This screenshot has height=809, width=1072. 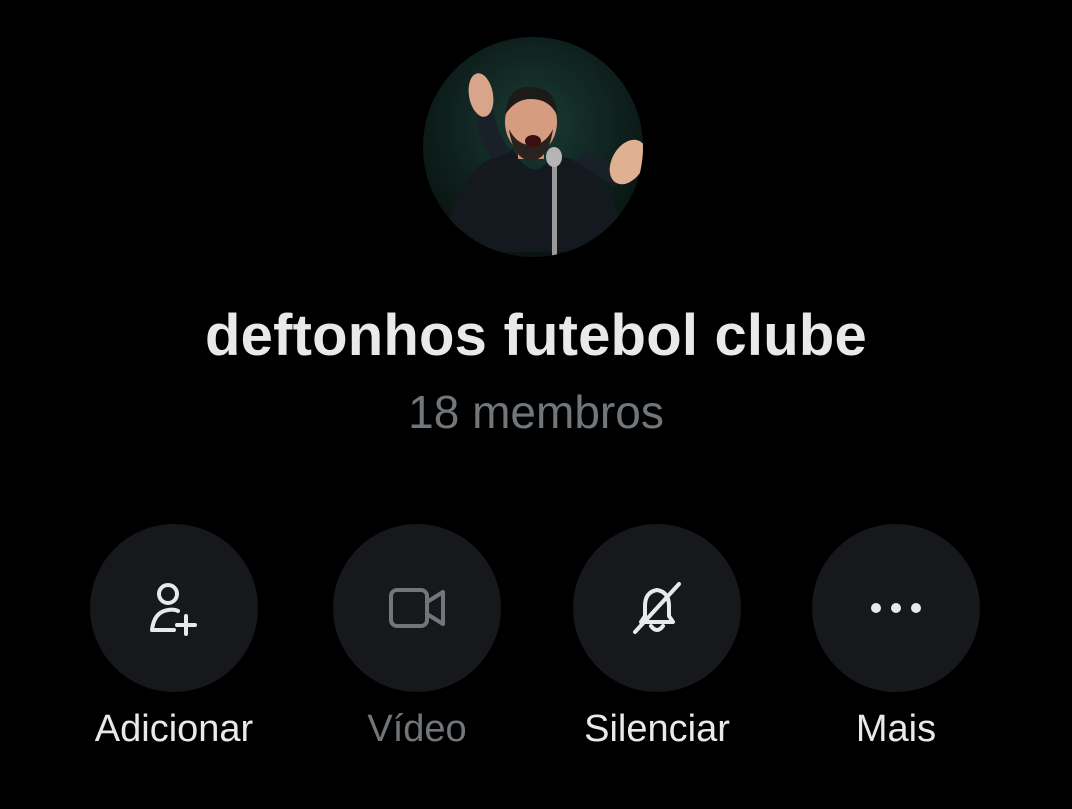 I want to click on video-icon, so click(x=417, y=608).